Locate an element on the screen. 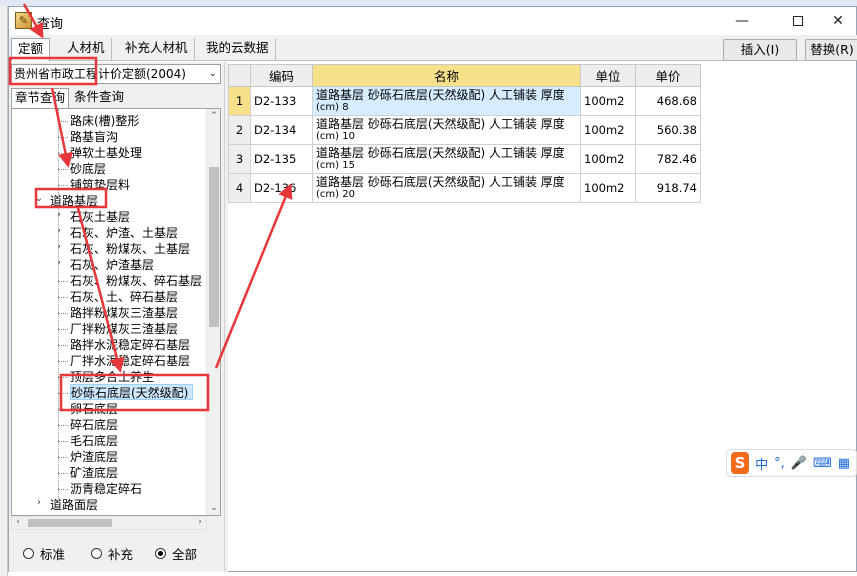 This screenshot has width=857, height=576. row-number: 2 is located at coordinates (239, 130).